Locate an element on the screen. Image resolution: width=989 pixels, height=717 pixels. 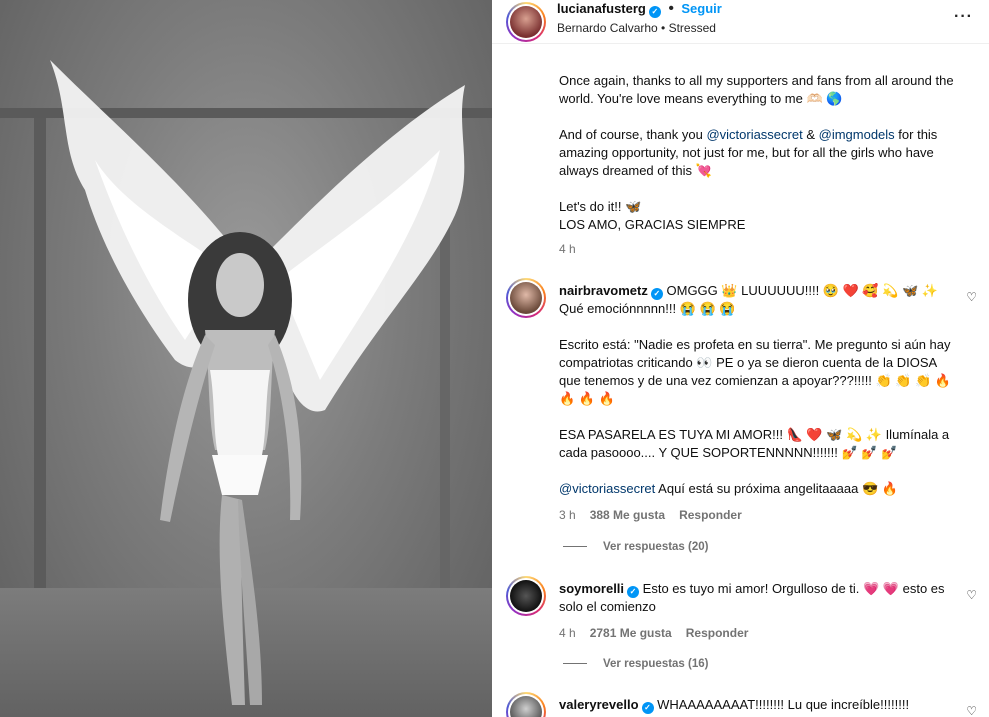
audio-track: Bernardo Calvarho • Stressed is located at coordinates (636, 28).